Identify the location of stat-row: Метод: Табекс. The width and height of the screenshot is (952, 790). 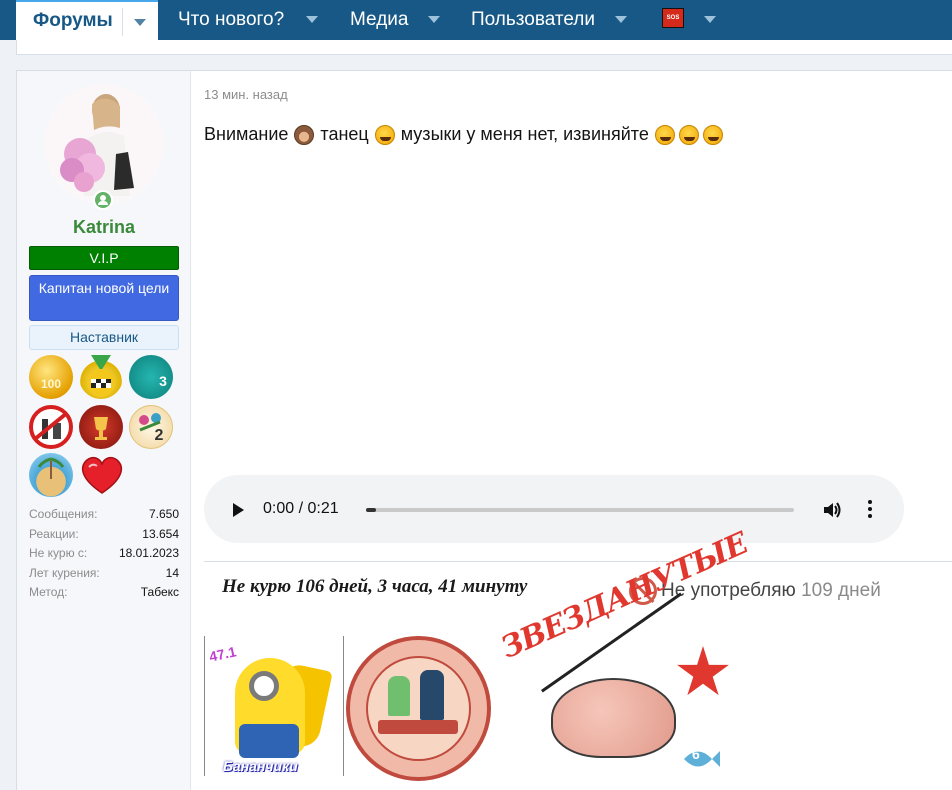
(104, 593).